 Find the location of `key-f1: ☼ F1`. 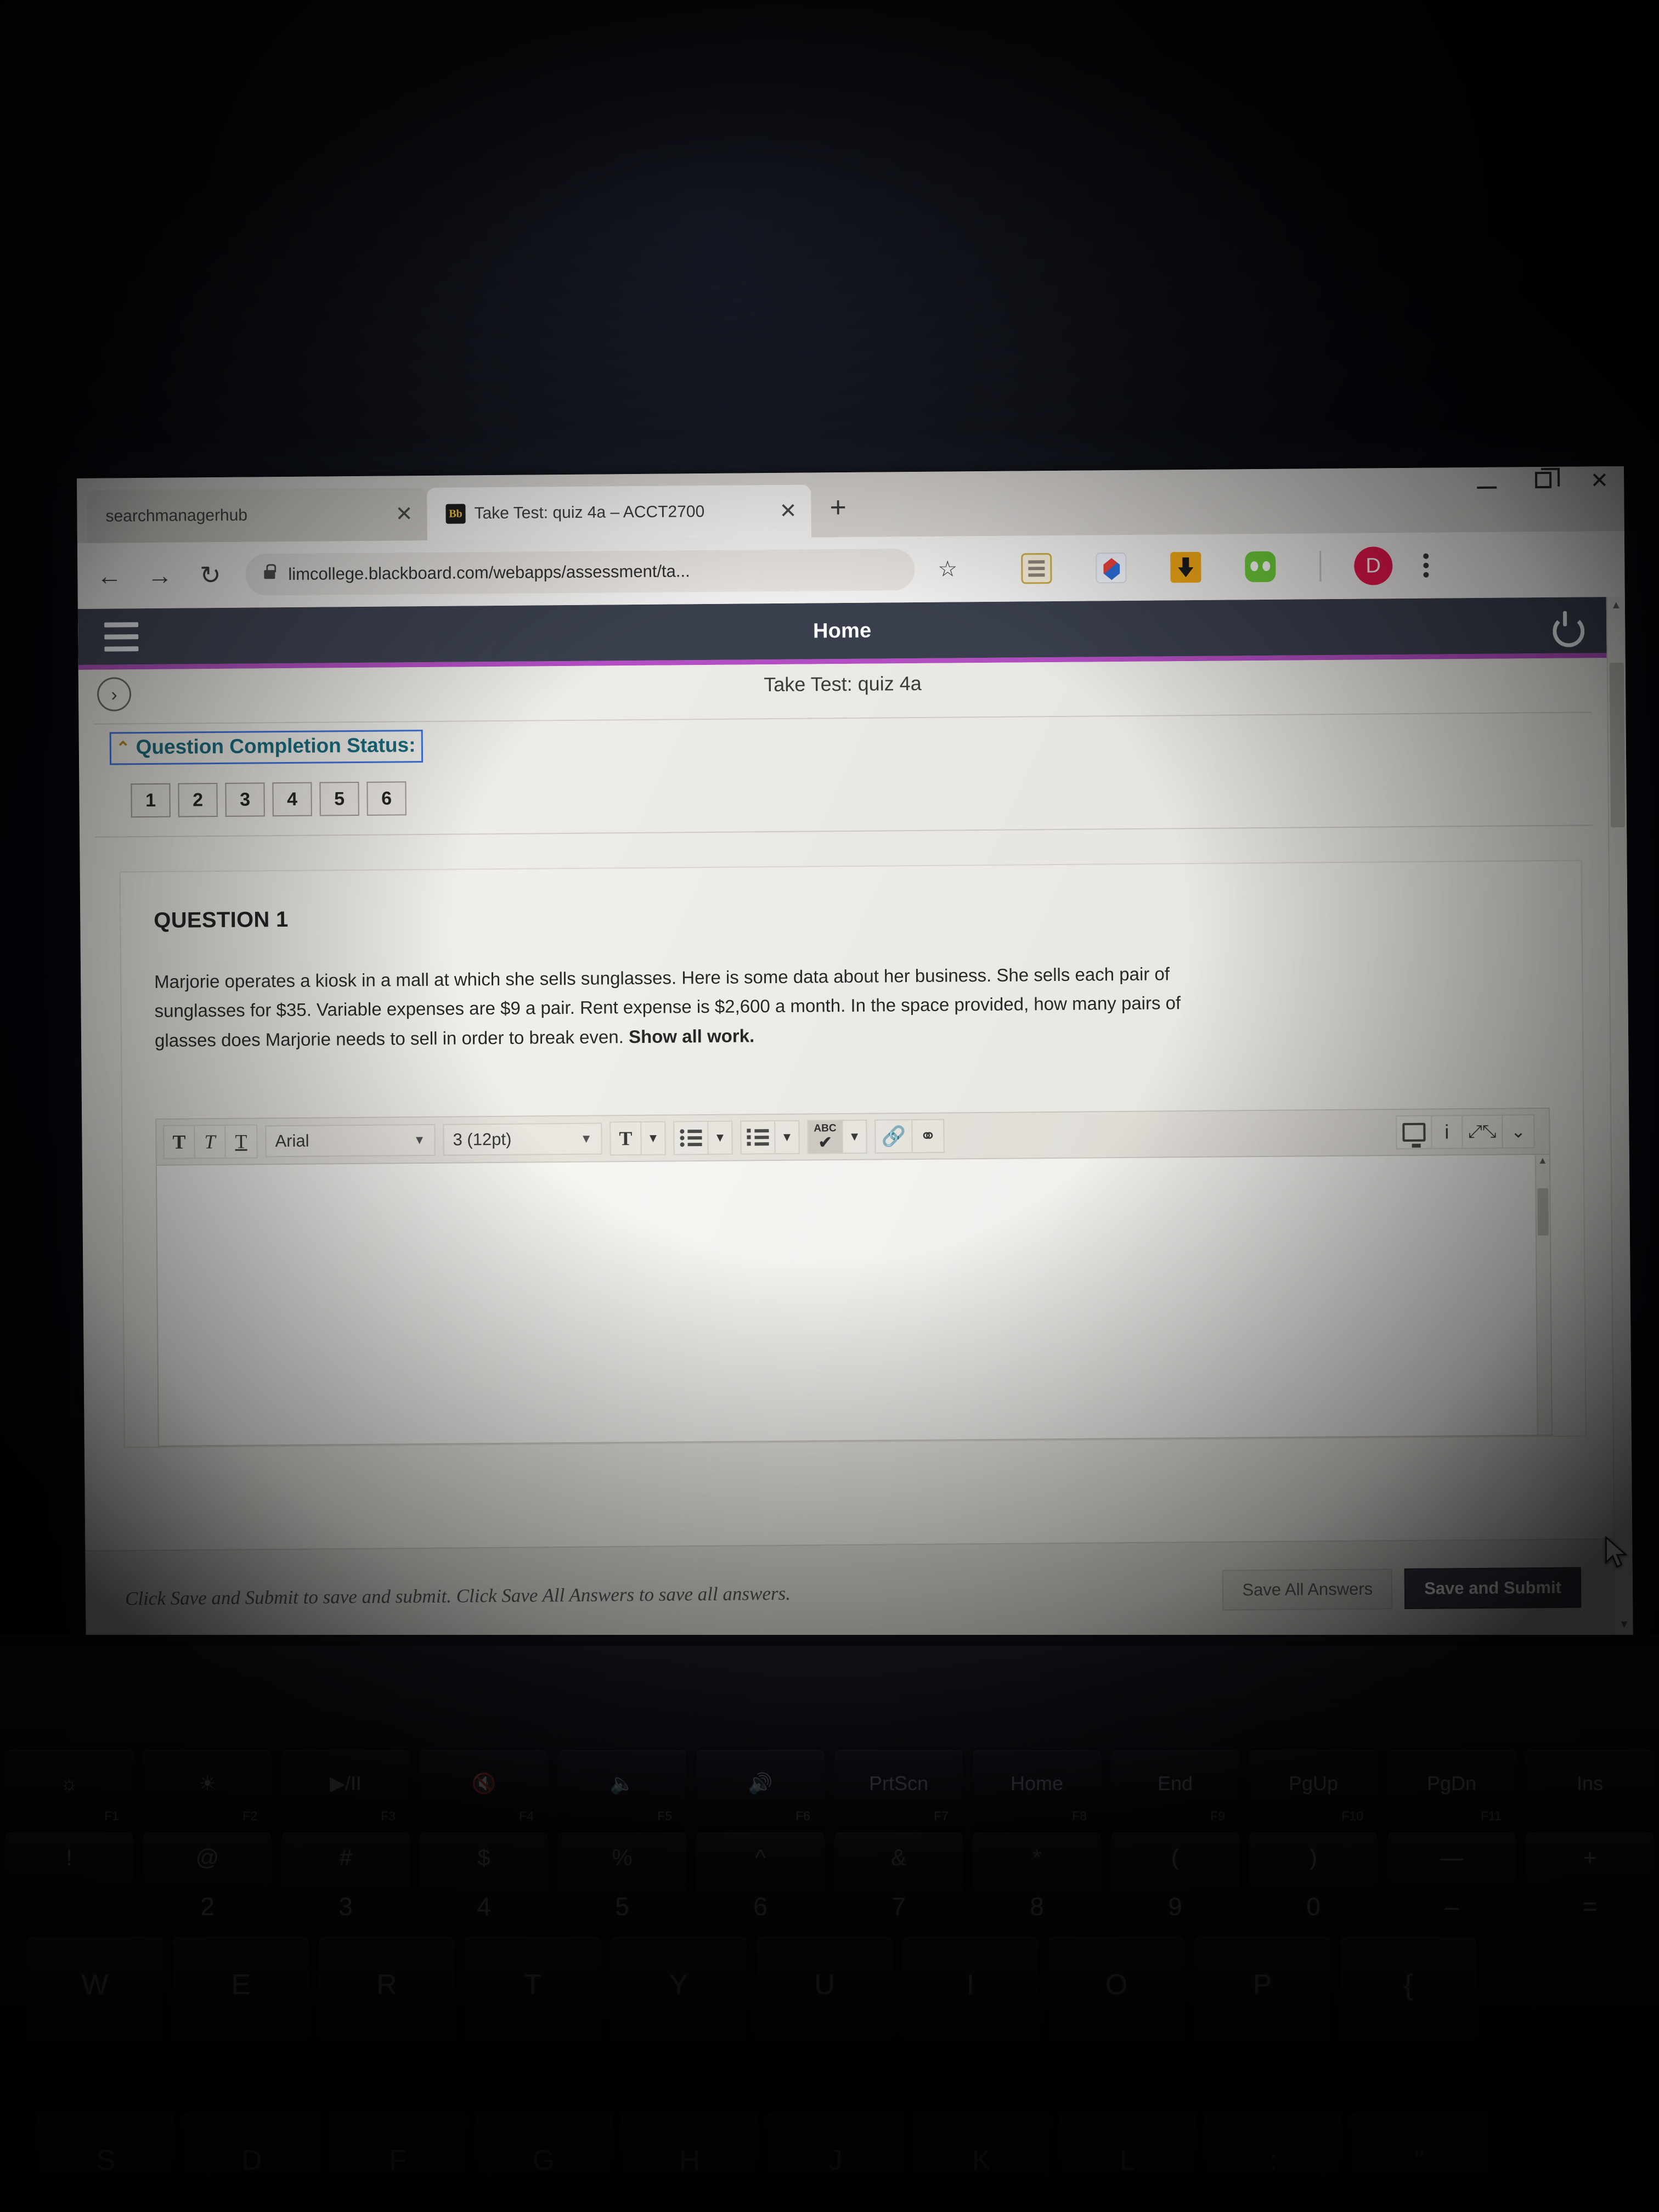

key-f1: ☼ F1 is located at coordinates (69, 1791).